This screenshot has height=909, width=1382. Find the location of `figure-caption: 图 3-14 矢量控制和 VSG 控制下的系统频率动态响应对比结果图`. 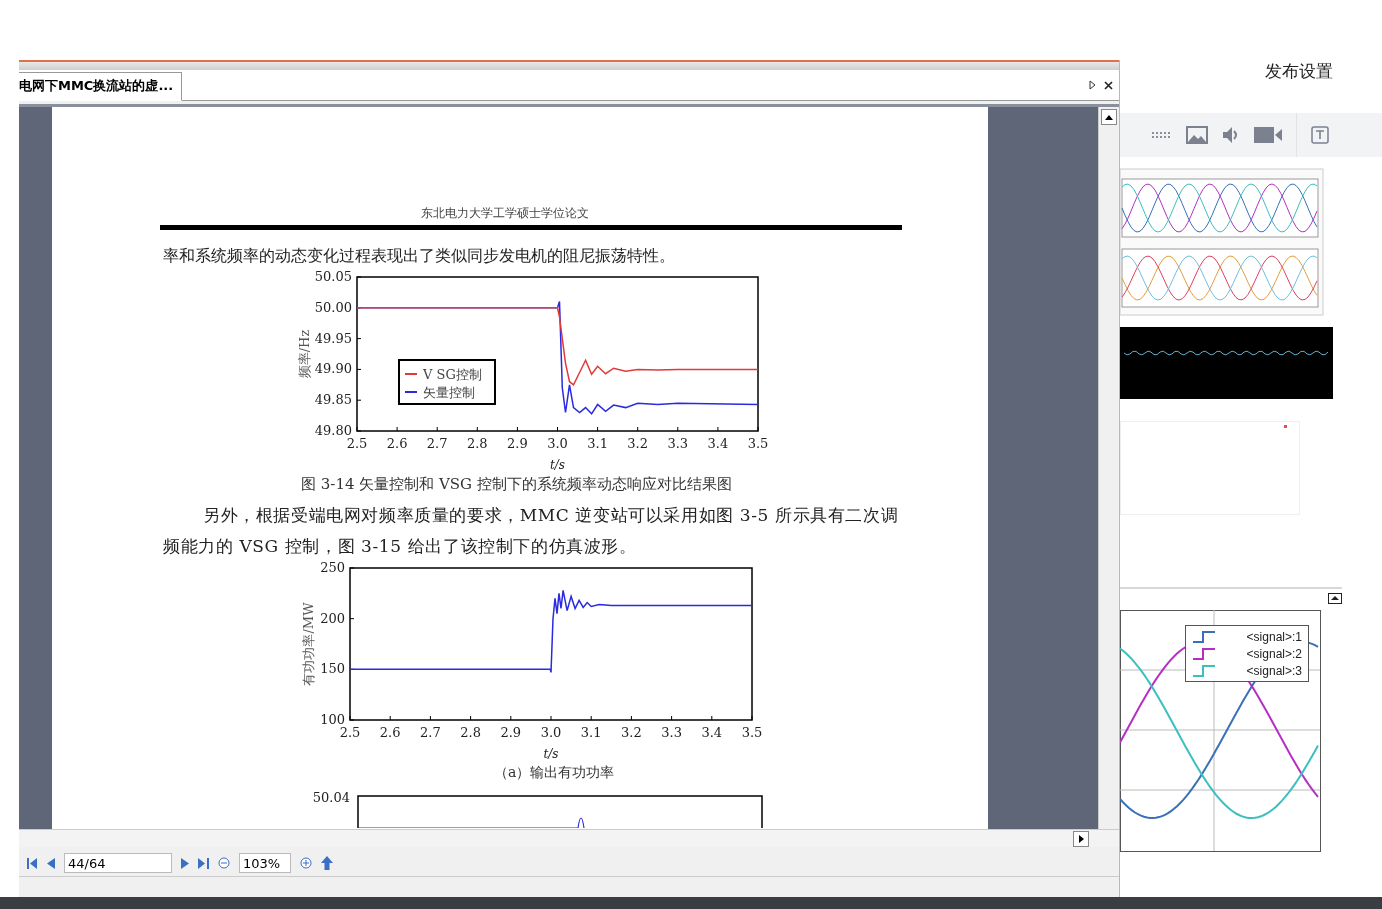

figure-caption: 图 3-14 矢量控制和 VSG 控制下的系统频率动态响应对比结果图 is located at coordinates (517, 484).